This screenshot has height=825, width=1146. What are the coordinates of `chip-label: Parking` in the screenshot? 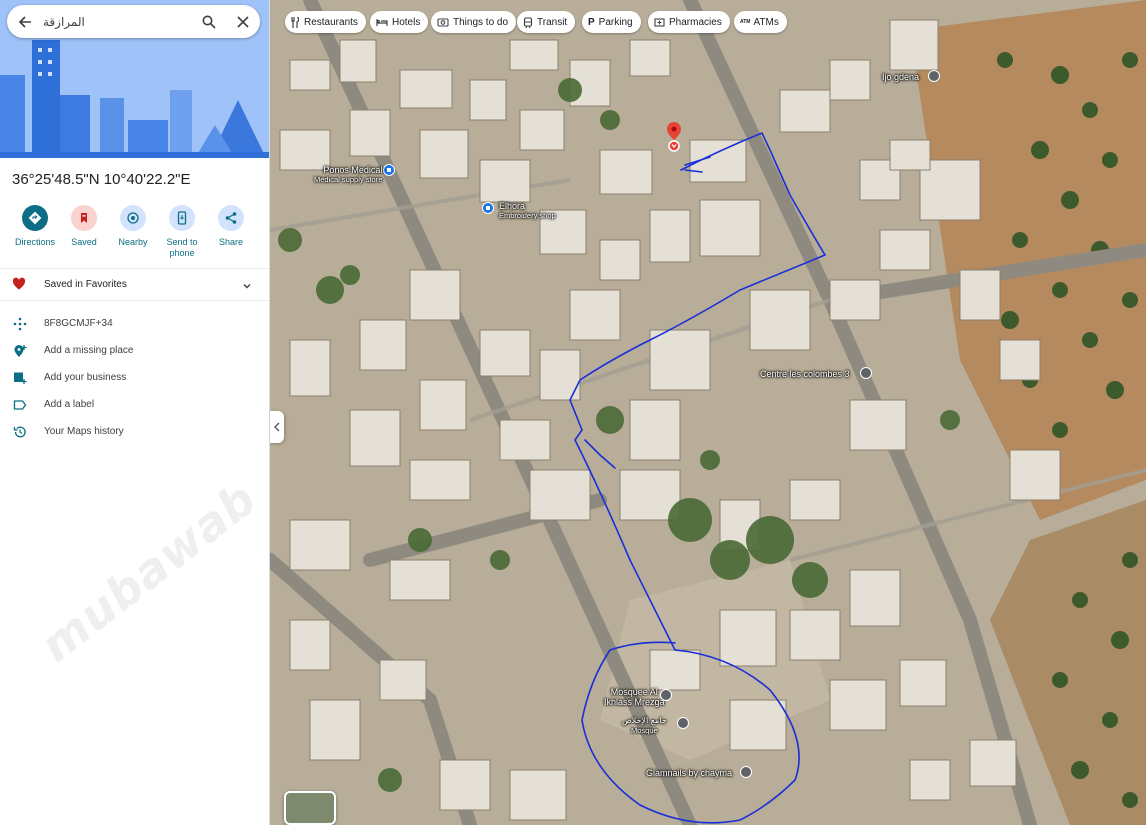 It's located at (615, 22).